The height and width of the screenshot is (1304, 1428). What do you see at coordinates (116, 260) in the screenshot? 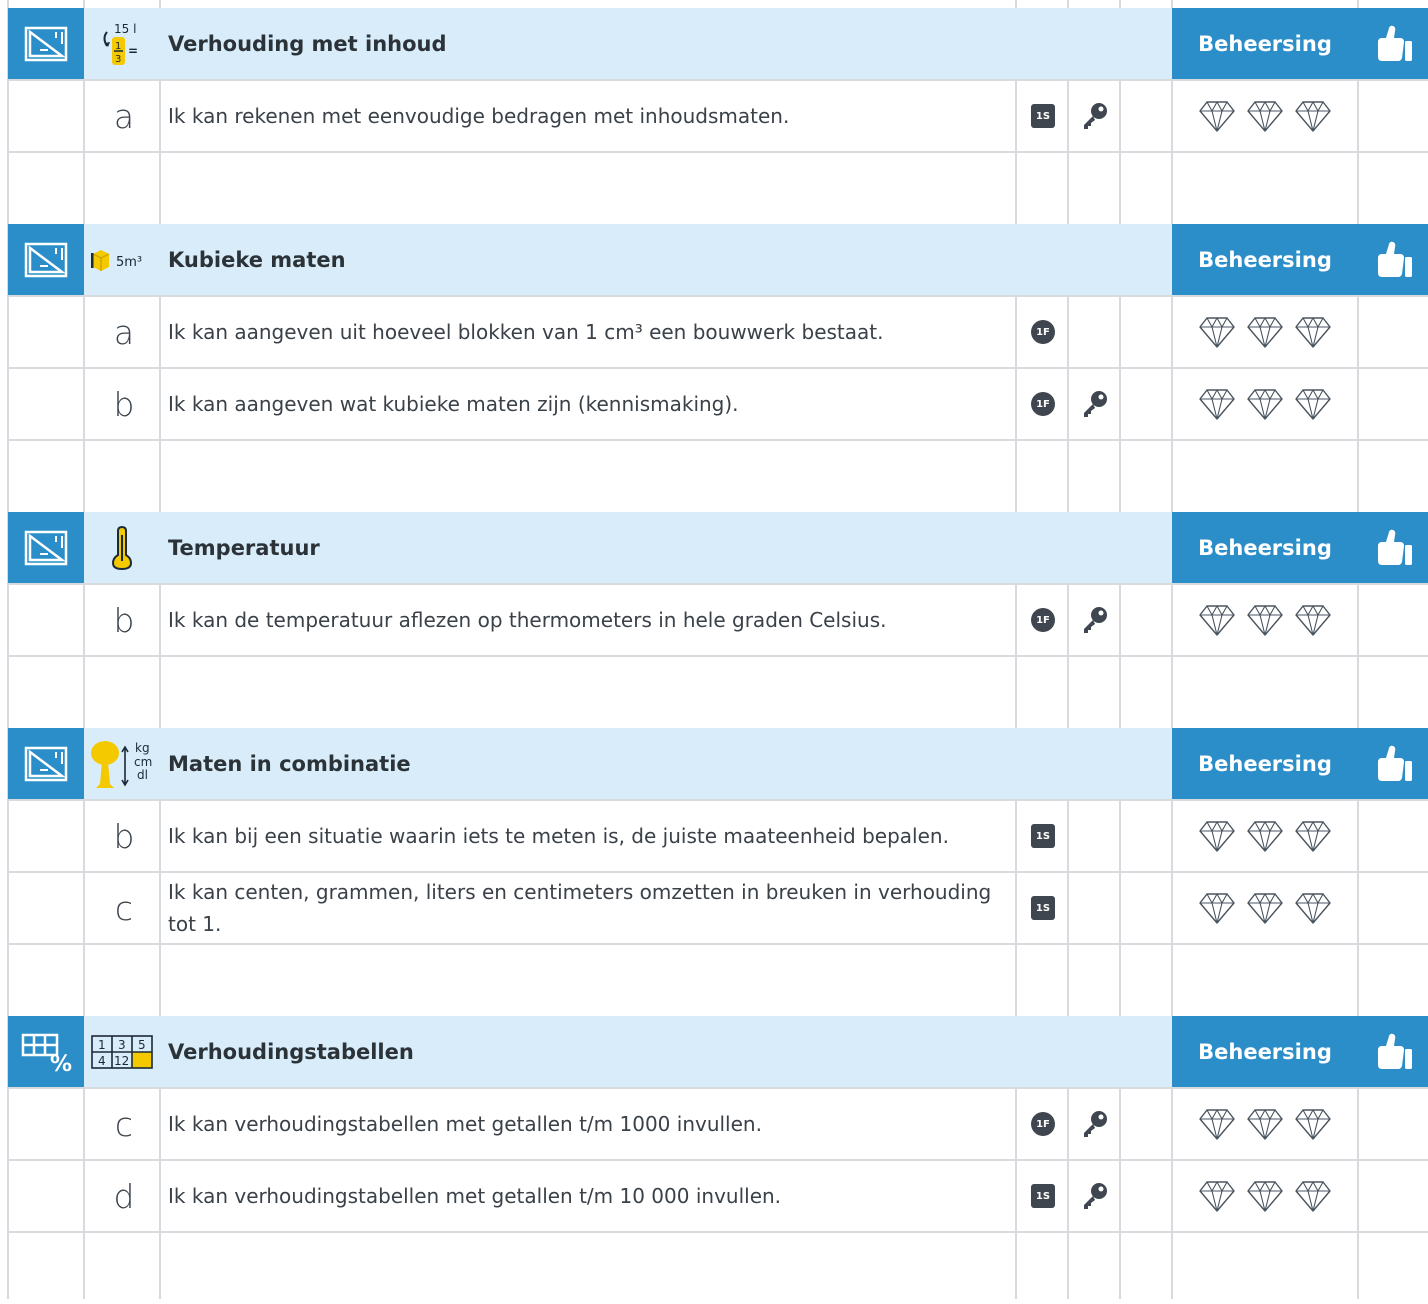
I see `cube-icon: 5m³` at bounding box center [116, 260].